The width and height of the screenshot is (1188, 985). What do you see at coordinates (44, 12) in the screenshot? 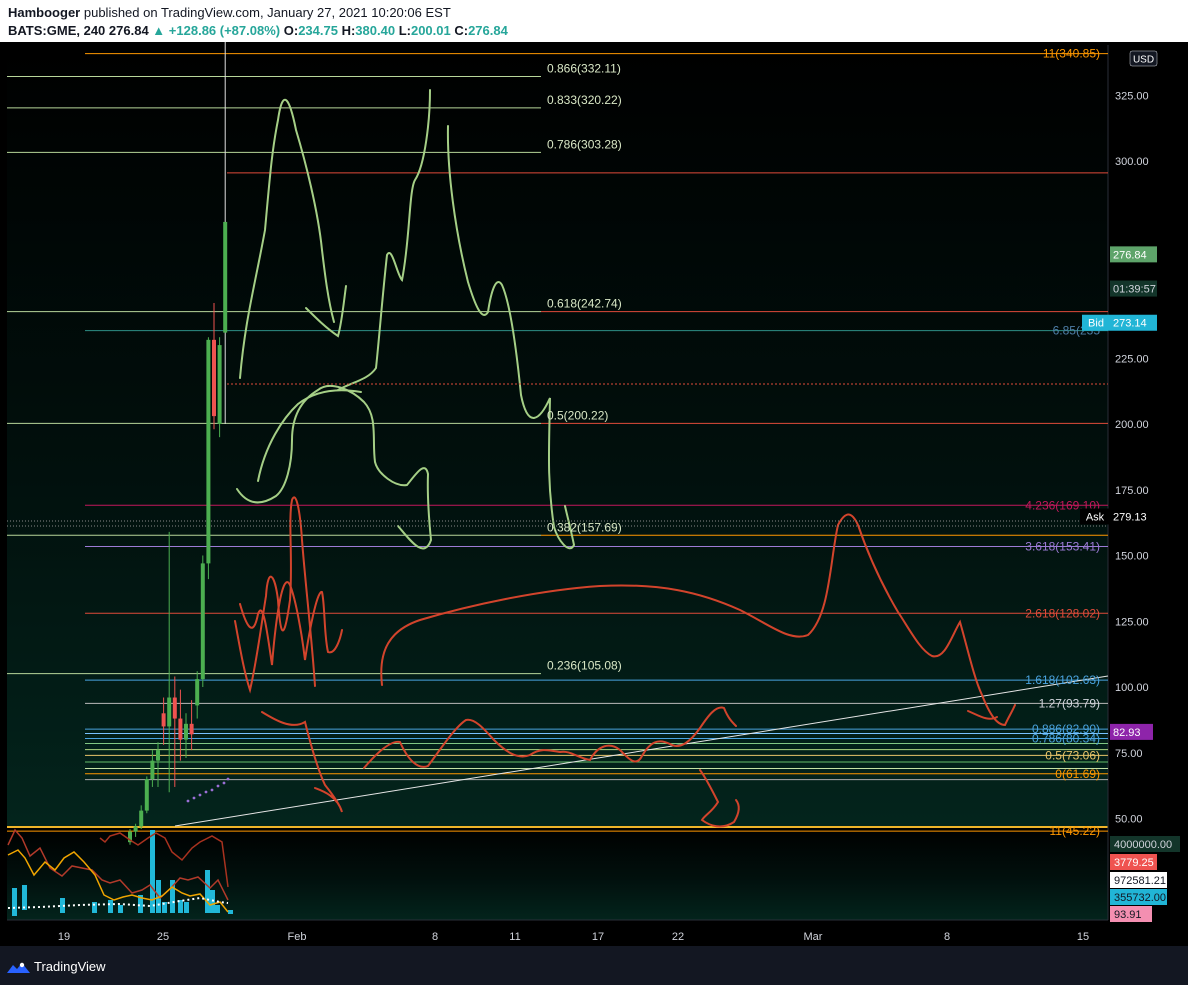
I see `author-name: Hambooger` at bounding box center [44, 12].